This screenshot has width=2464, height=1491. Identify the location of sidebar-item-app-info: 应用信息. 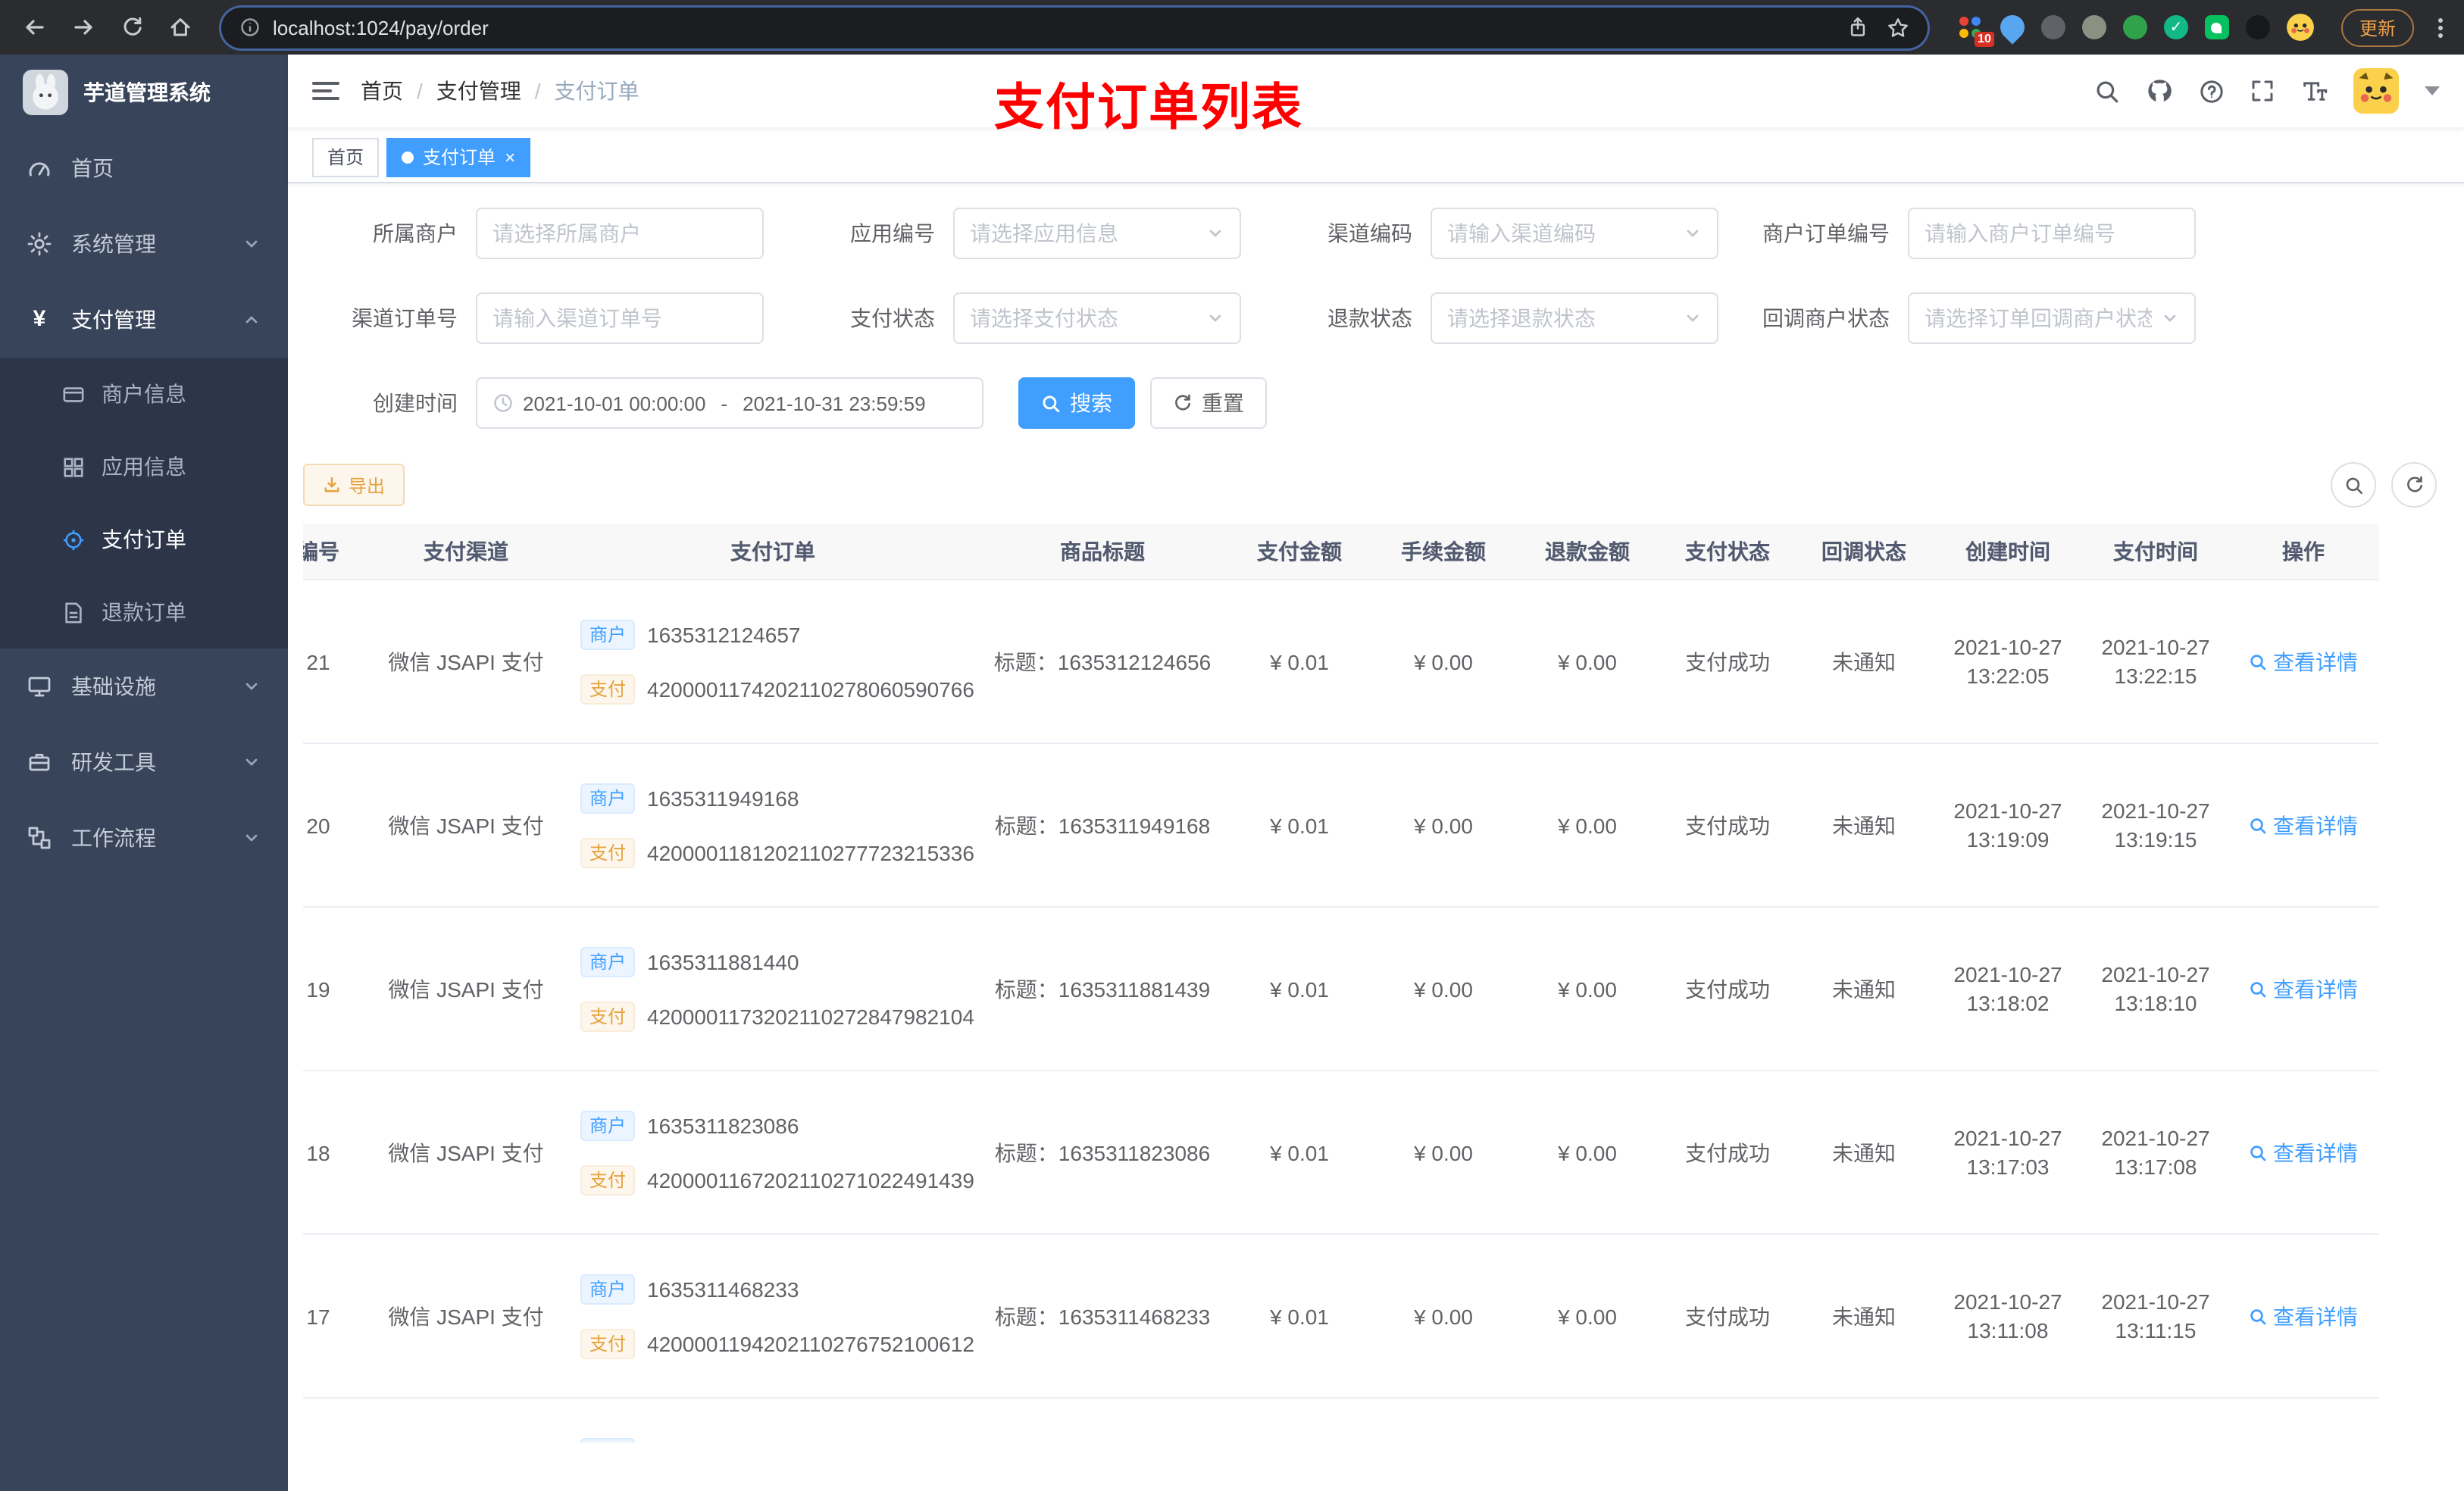
(144, 466).